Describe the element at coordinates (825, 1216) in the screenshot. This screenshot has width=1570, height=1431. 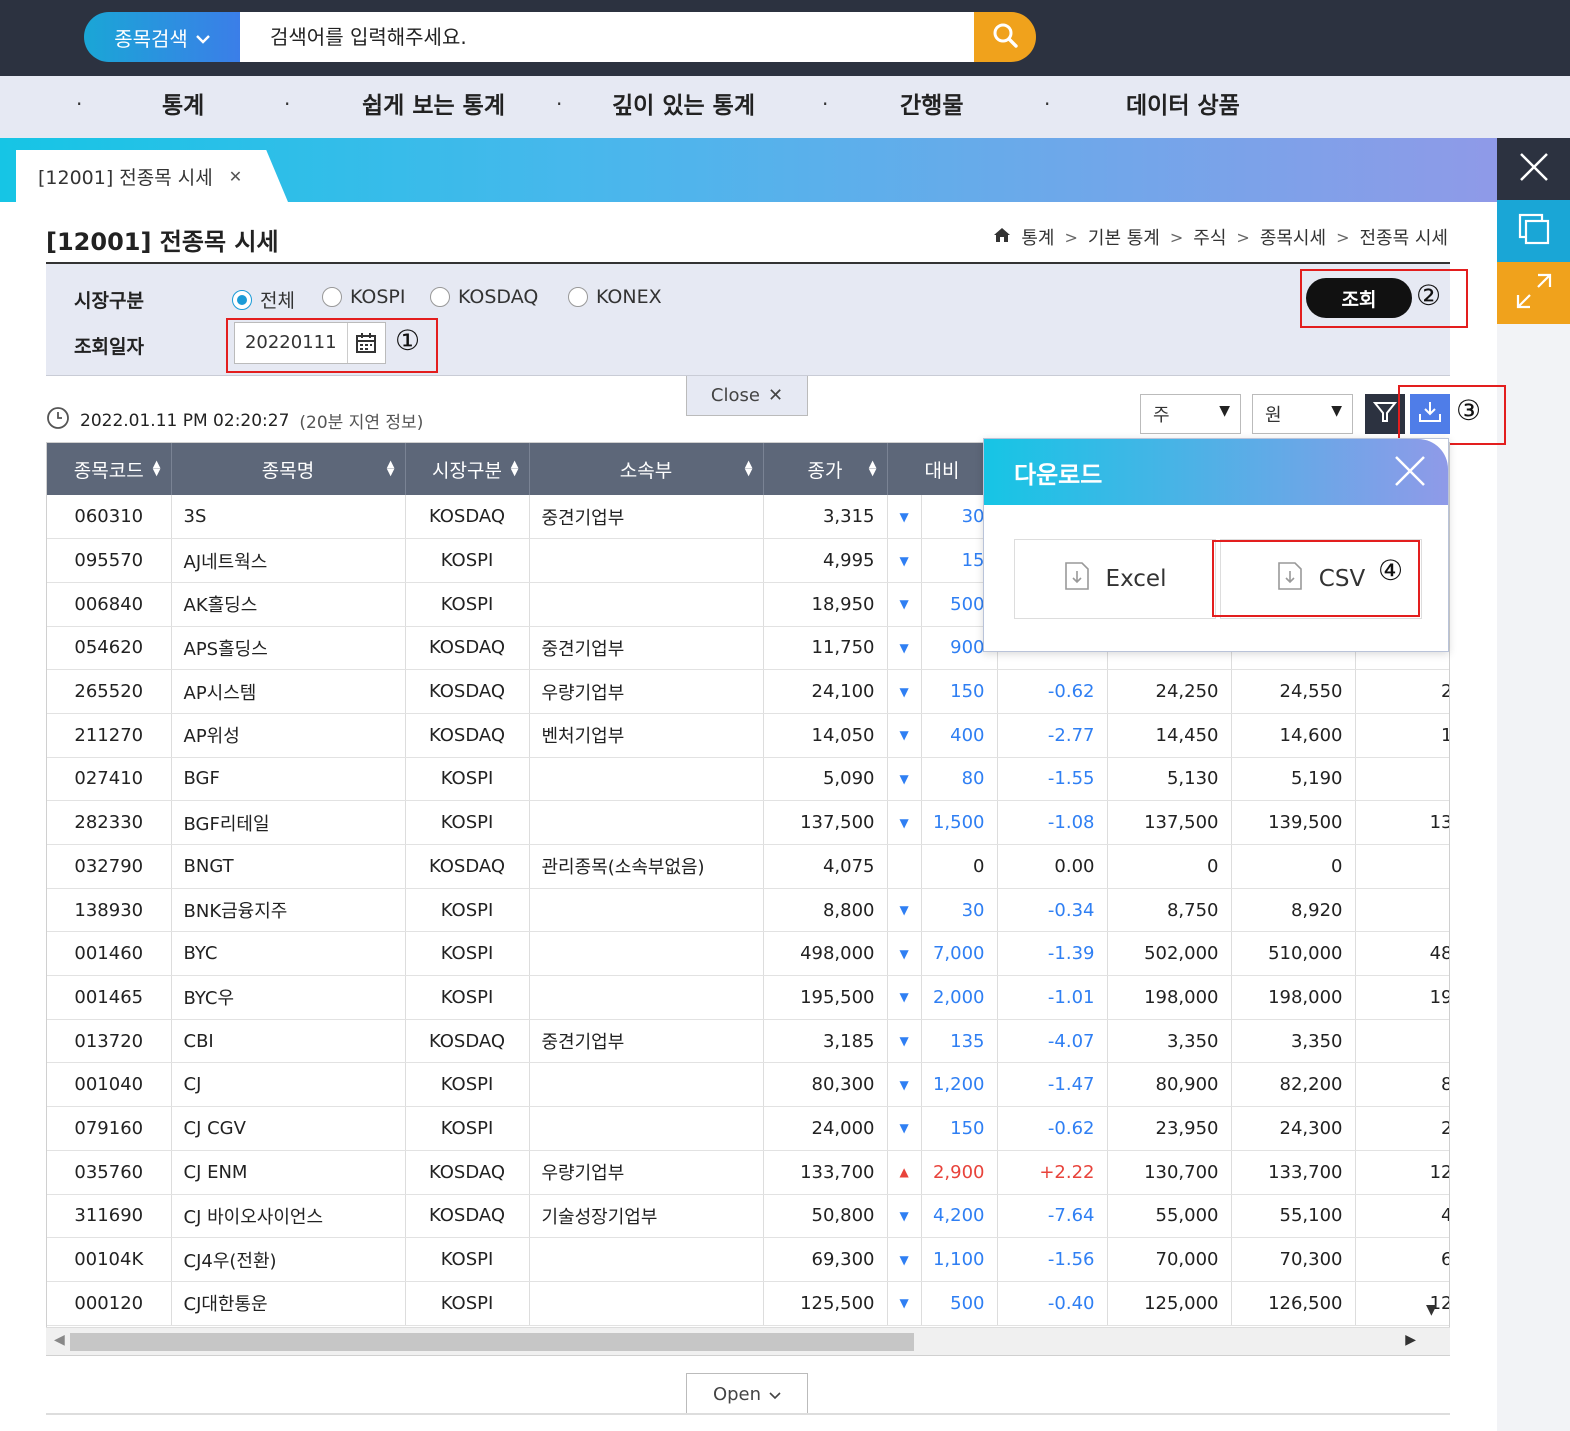
I see `cell-close: 50,800` at that location.